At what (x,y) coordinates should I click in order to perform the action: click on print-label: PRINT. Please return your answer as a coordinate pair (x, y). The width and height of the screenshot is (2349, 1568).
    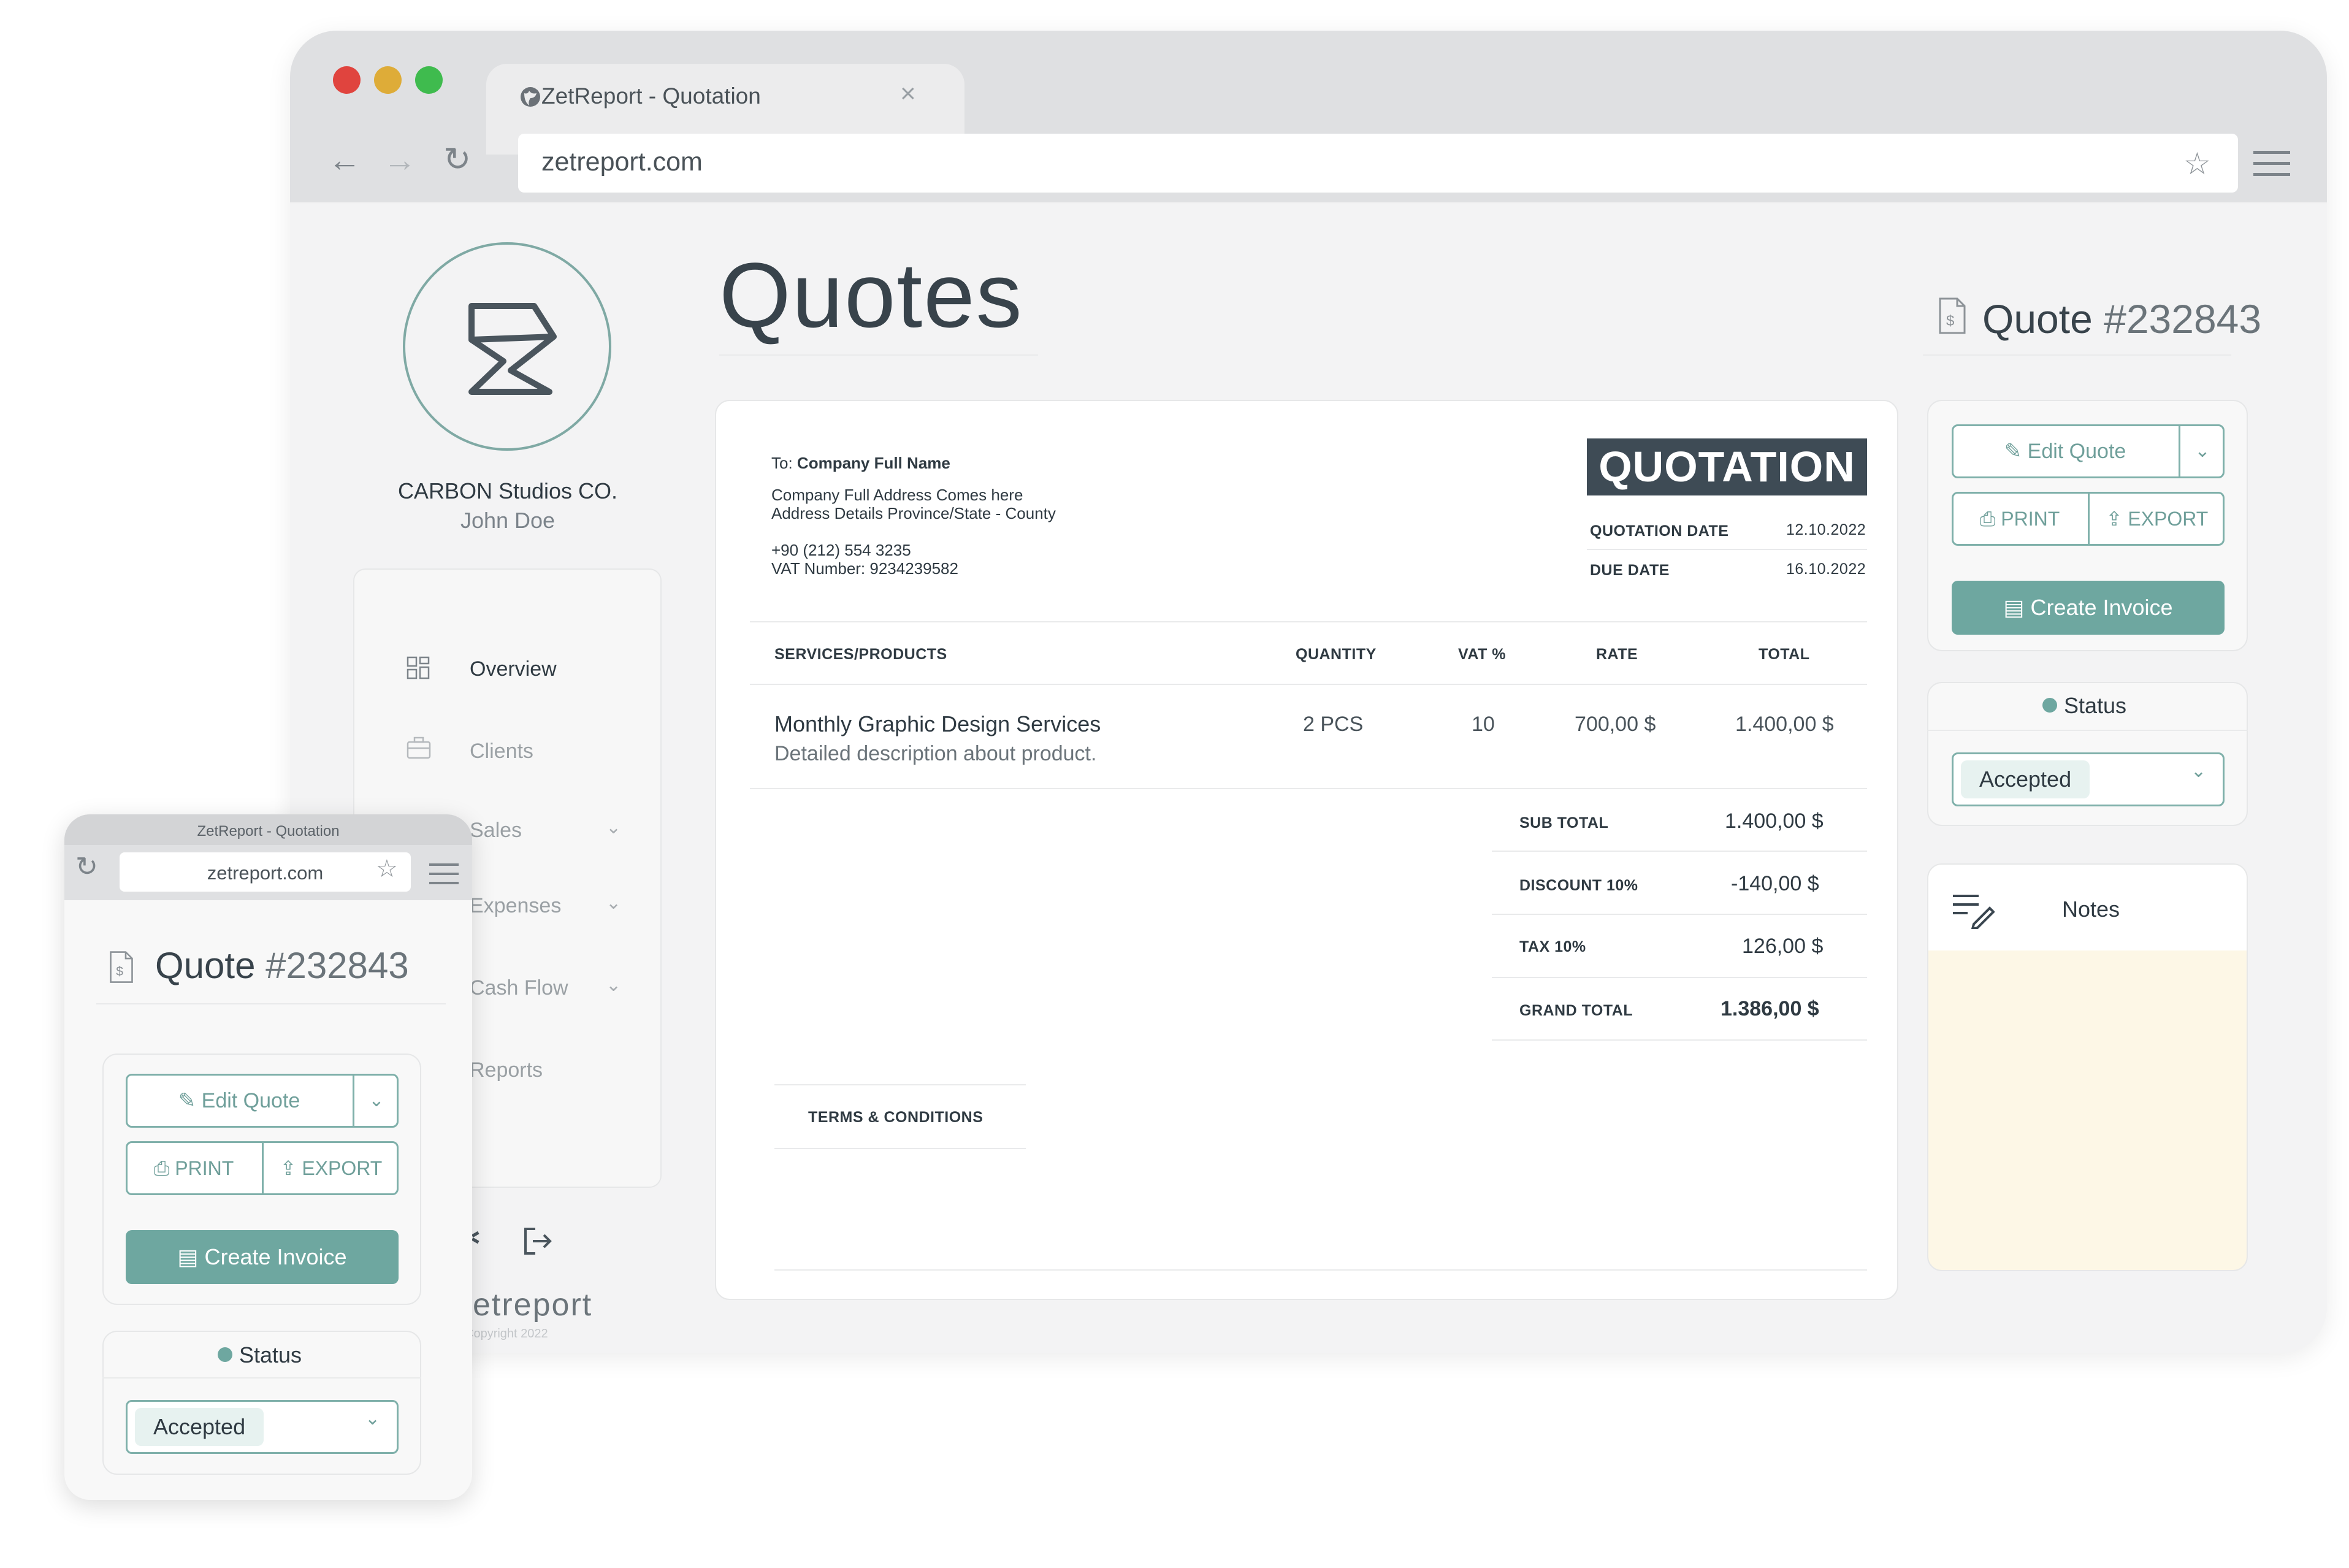
    Looking at the image, I should click on (2031, 519).